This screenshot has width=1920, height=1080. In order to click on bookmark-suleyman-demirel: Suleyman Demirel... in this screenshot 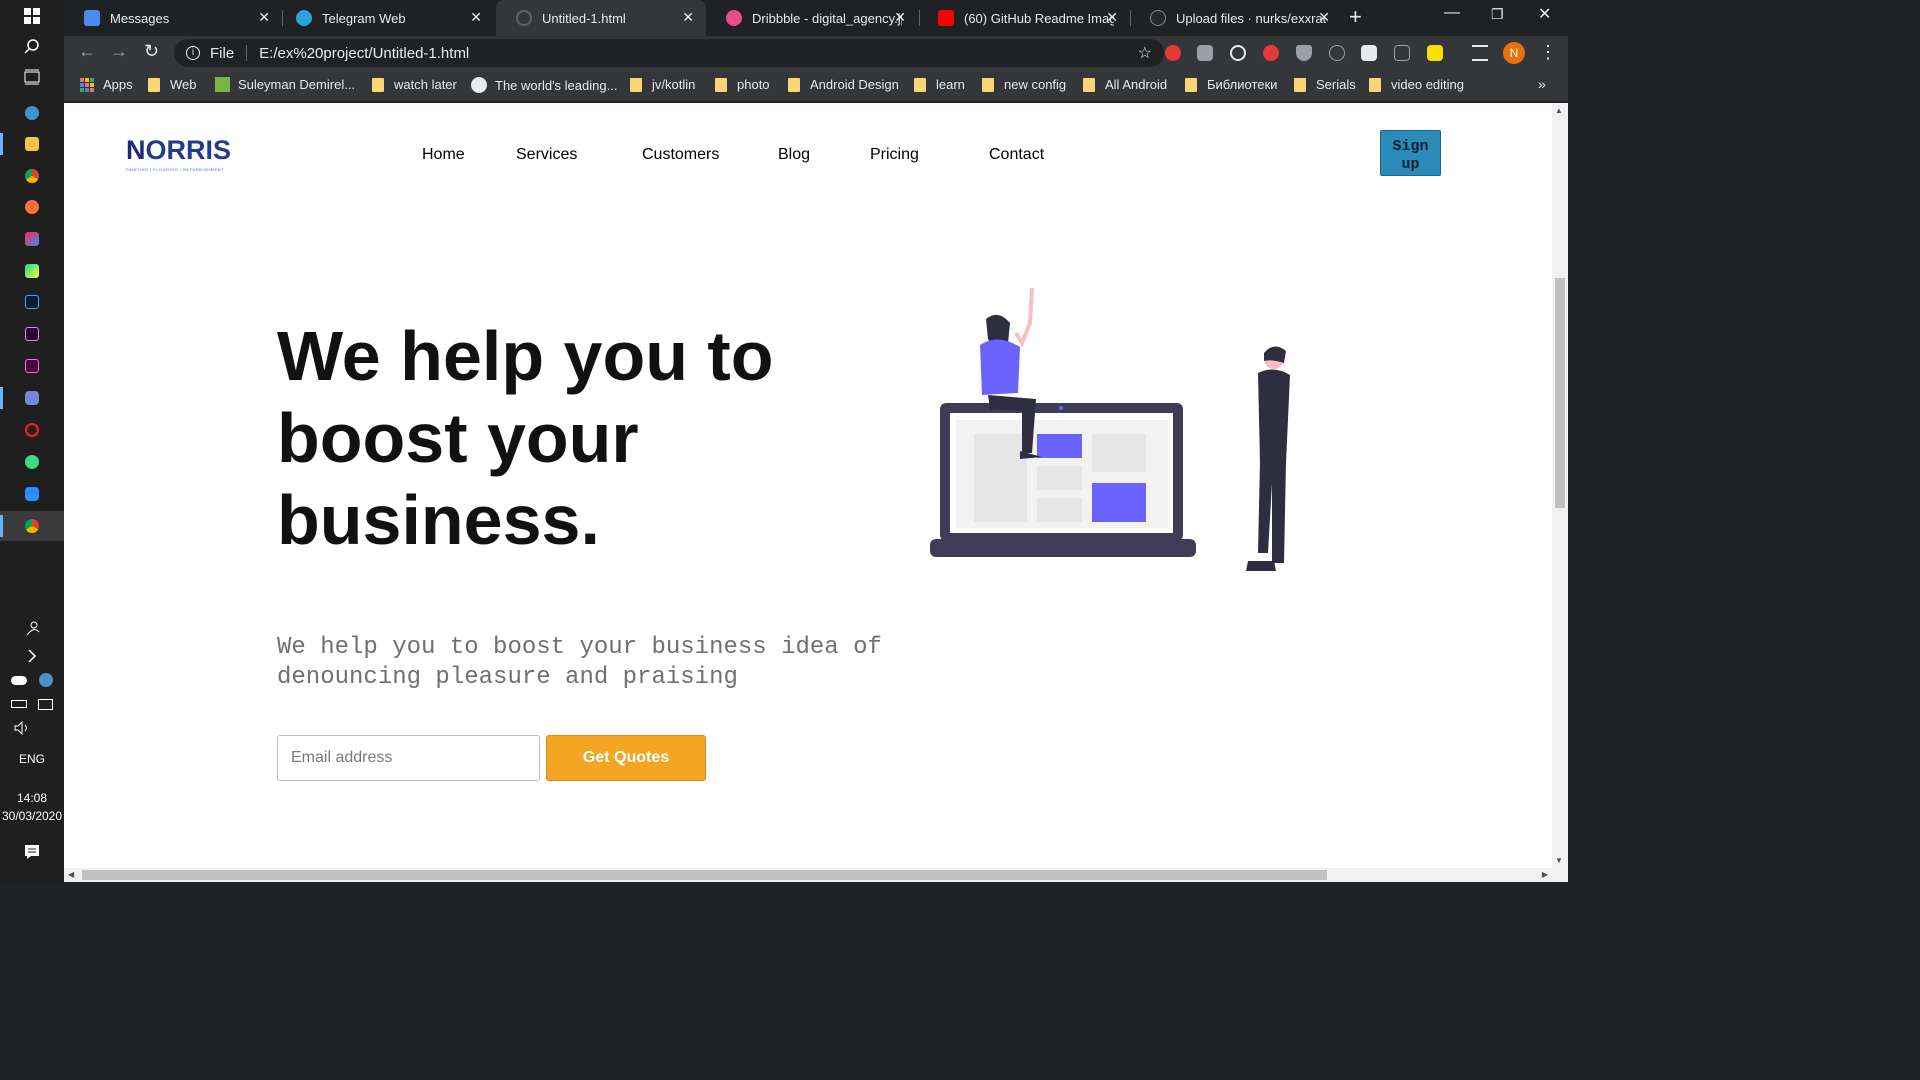, I will do `click(285, 84)`.